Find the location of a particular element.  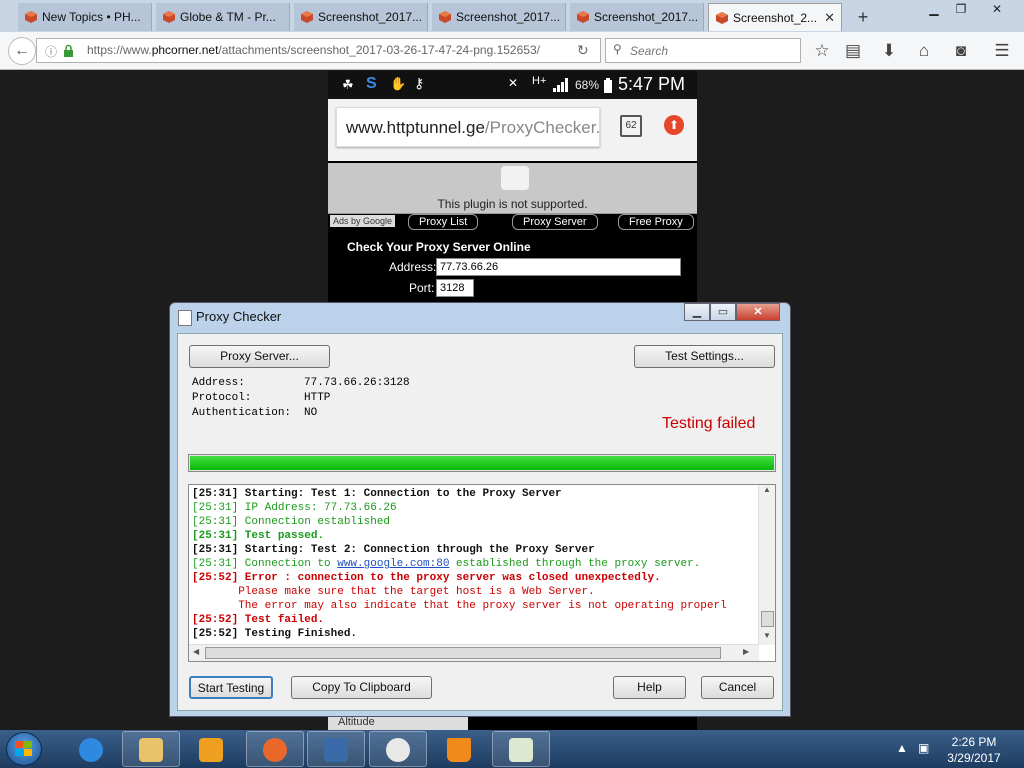

tray-overflow-icon: ▲ is located at coordinates (902, 748).